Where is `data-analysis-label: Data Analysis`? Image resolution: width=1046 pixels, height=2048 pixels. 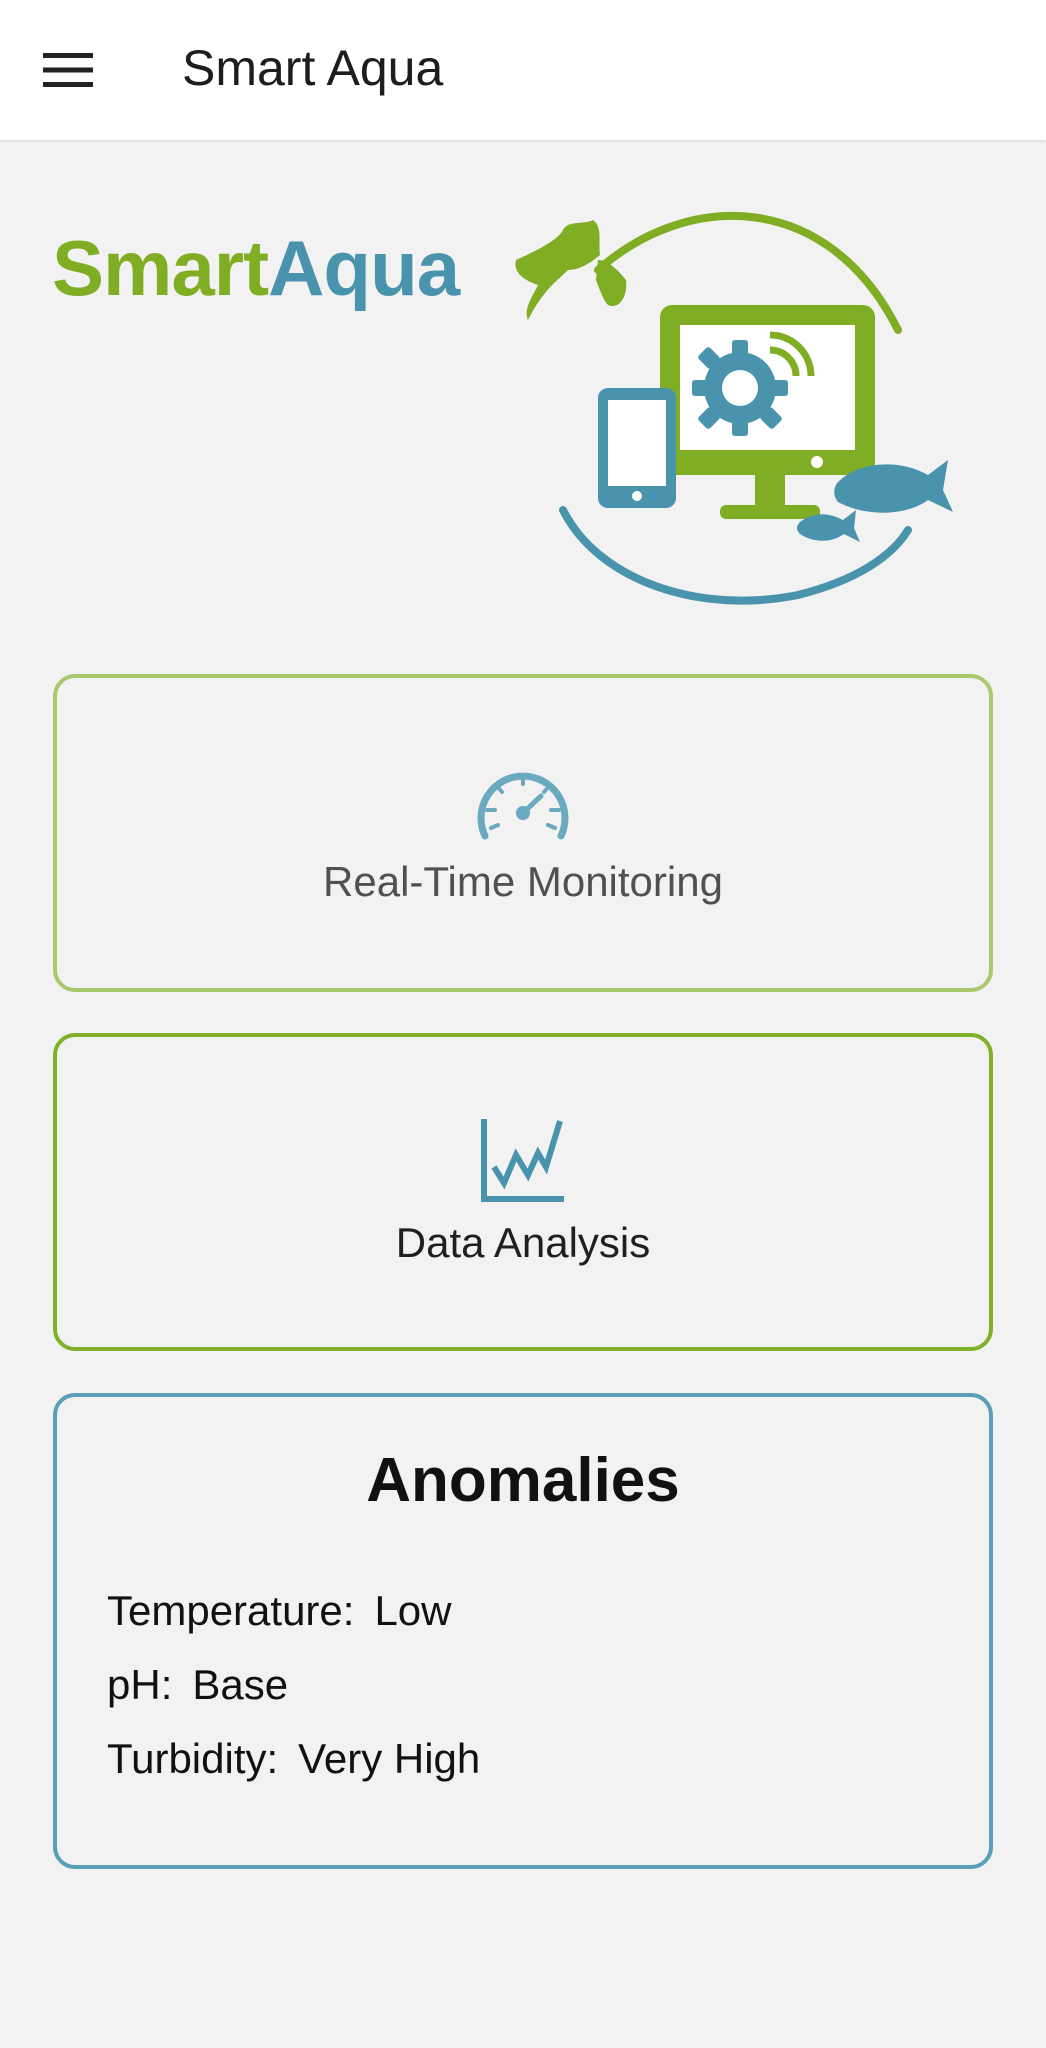 data-analysis-label: Data Analysis is located at coordinates (523, 1242).